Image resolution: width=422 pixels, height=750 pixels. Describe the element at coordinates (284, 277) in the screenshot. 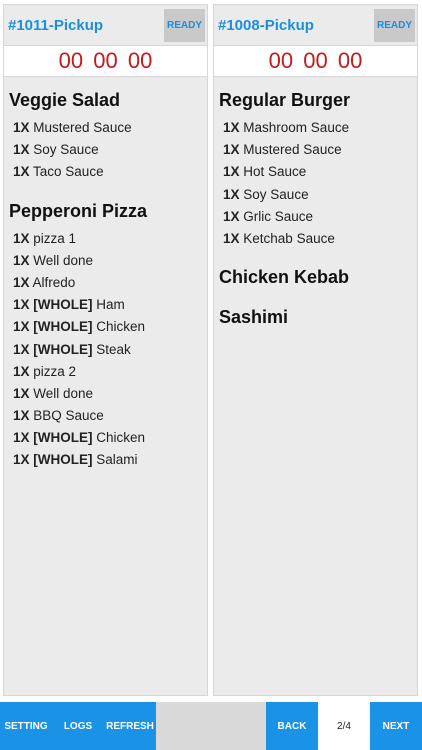

I see `item-name: Chicken Kebab` at that location.